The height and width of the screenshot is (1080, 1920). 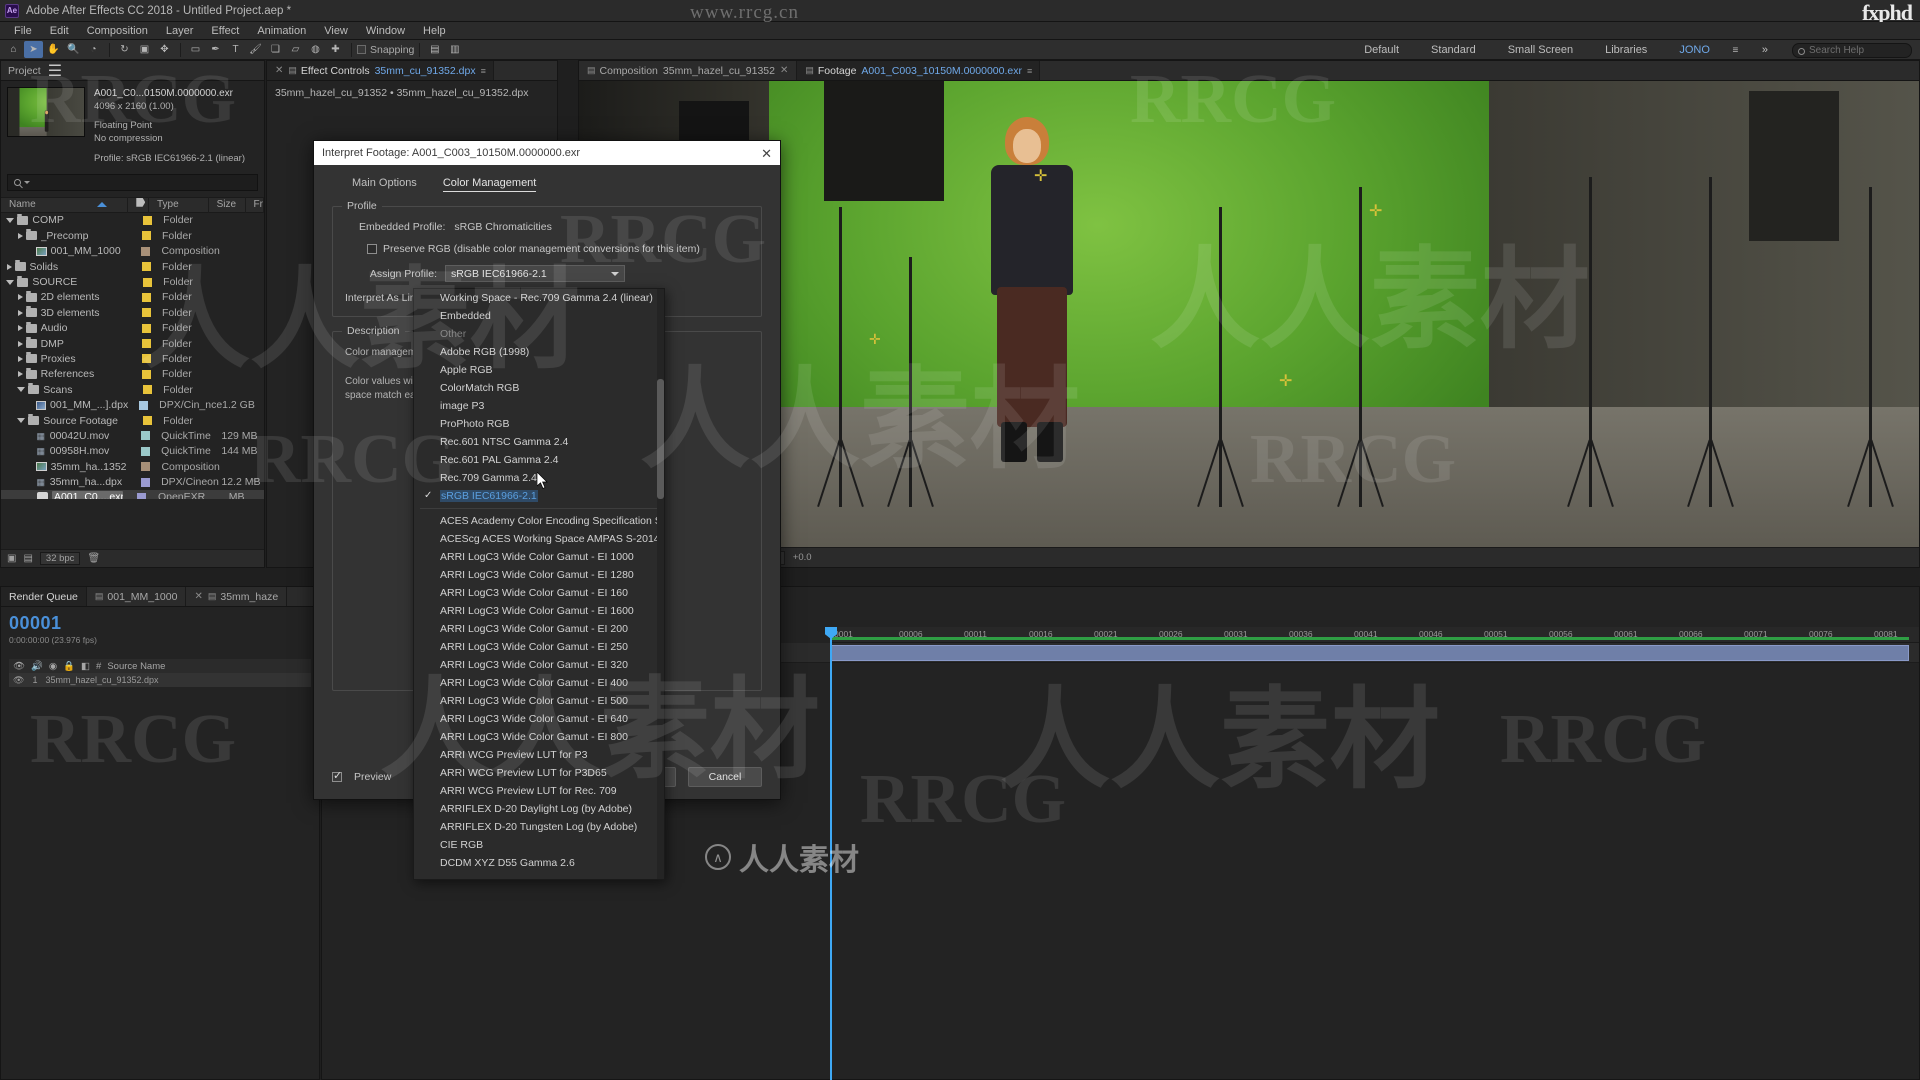 What do you see at coordinates (53, 49) in the screenshot?
I see `hand-tool-icon: ✋` at bounding box center [53, 49].